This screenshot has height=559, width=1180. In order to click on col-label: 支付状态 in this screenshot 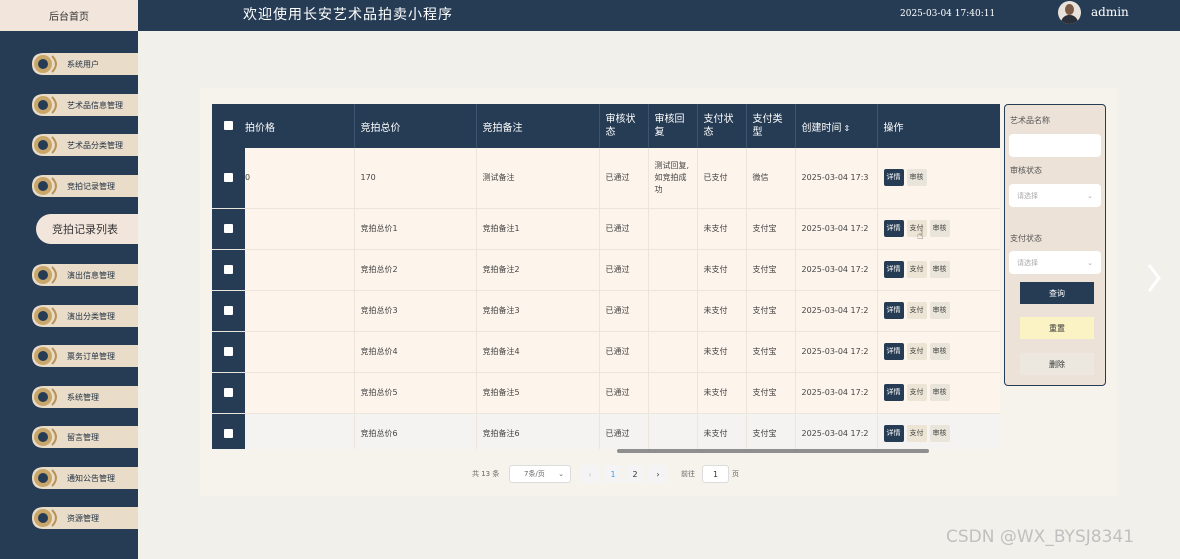, I will do `click(718, 126)`.